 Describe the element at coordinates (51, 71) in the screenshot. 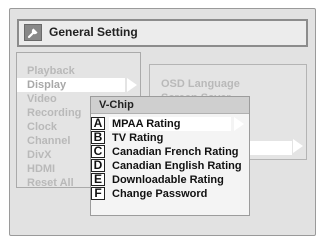

I see `left-menu-item-playback: Playback` at that location.